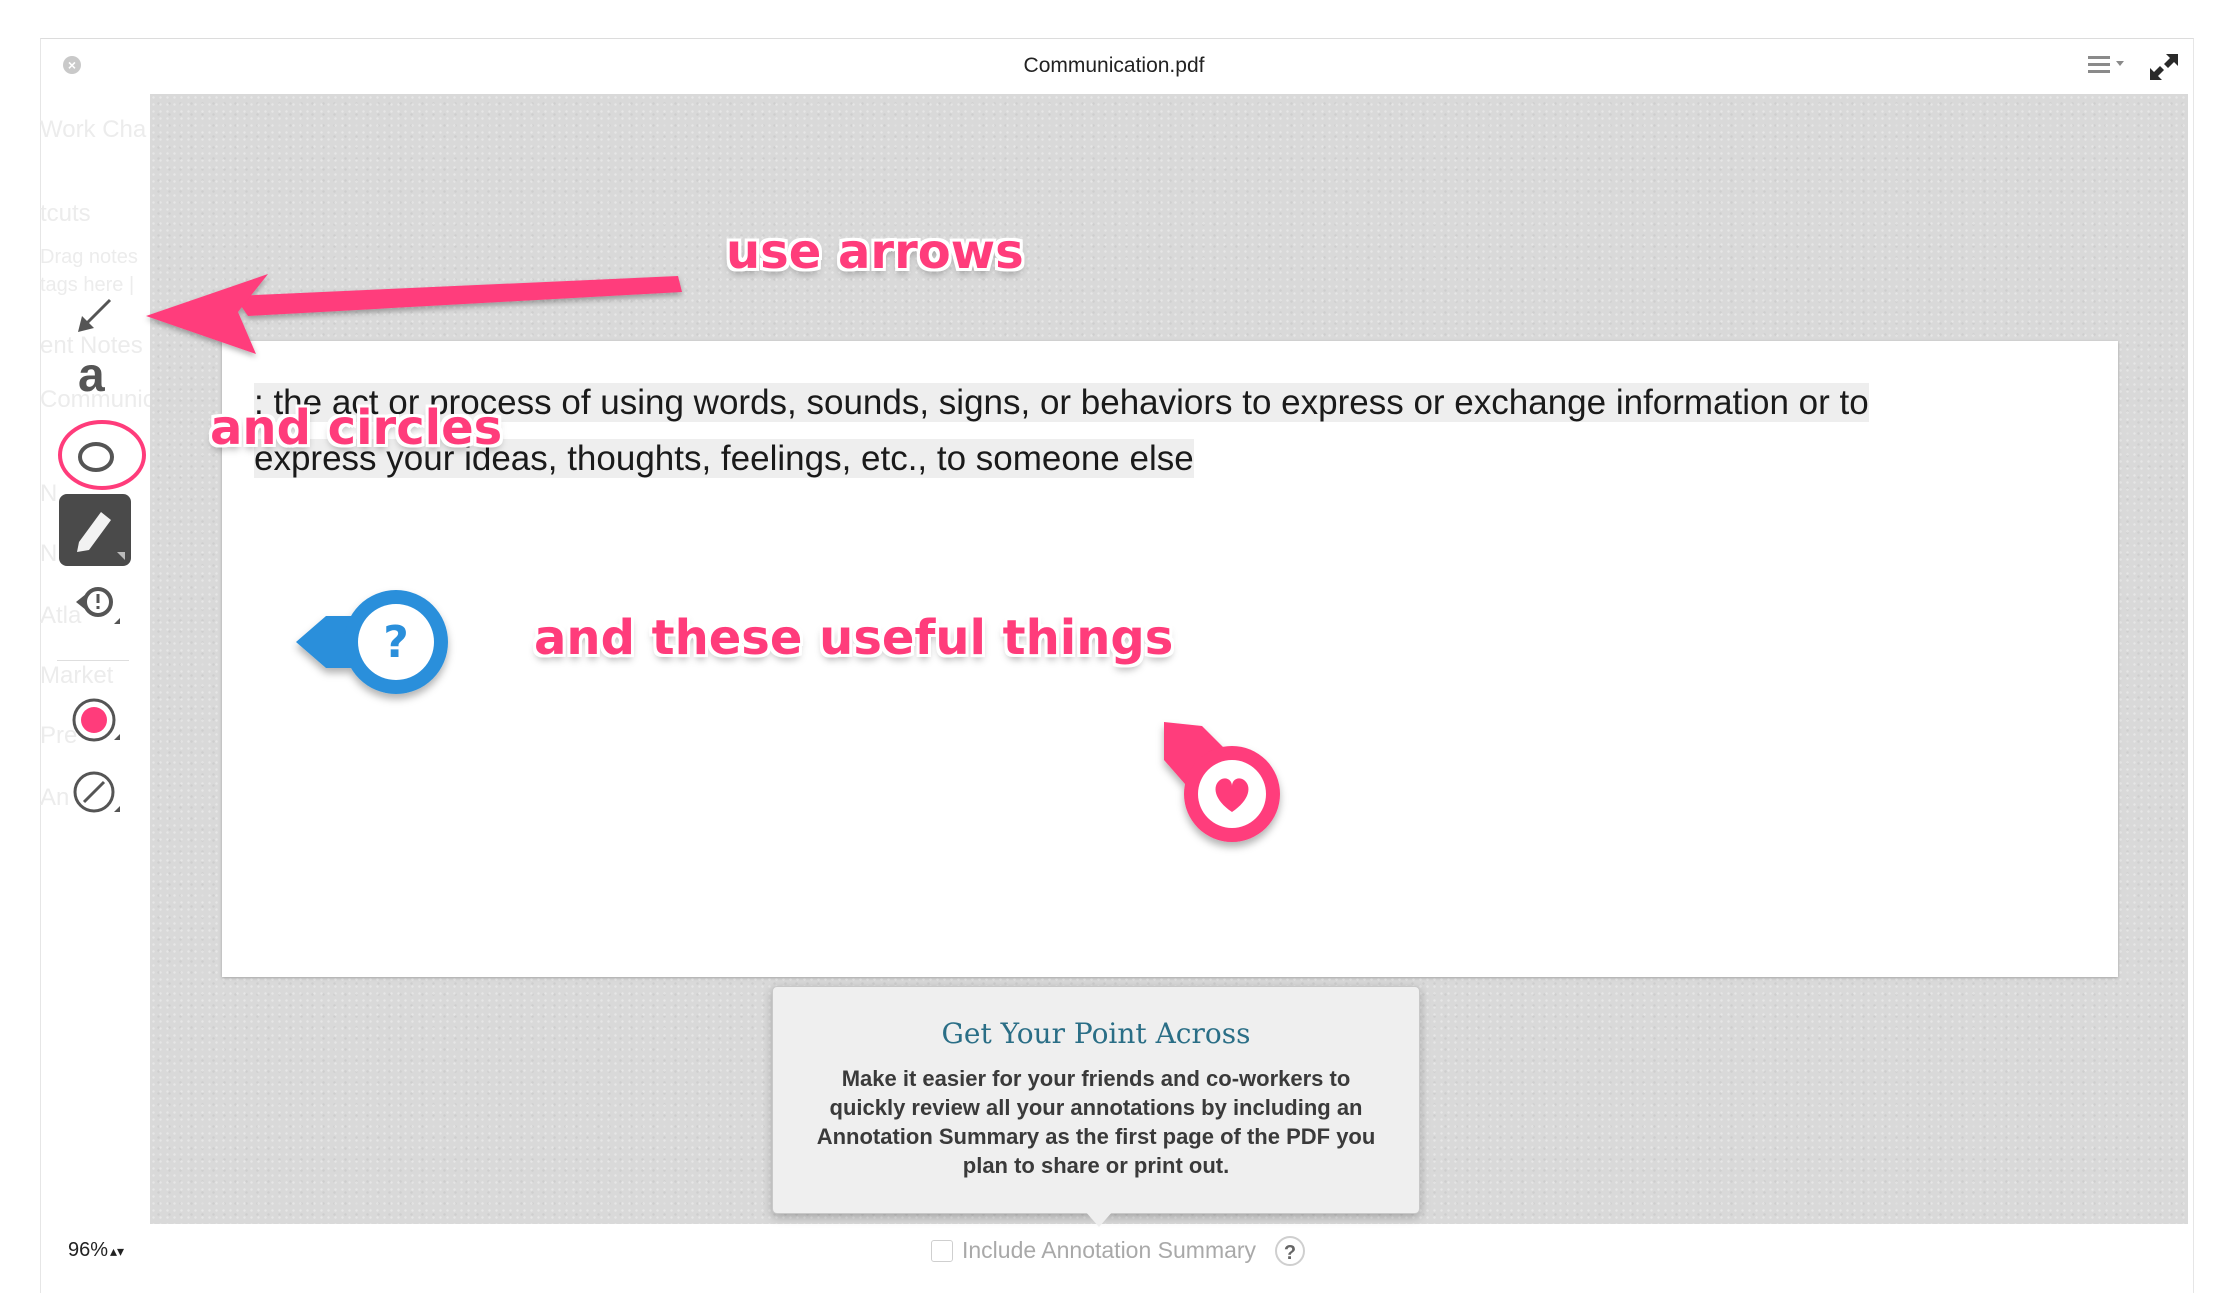 The width and height of the screenshot is (2228, 1294). Describe the element at coordinates (97, 721) in the screenshot. I see `color-dot-icon` at that location.